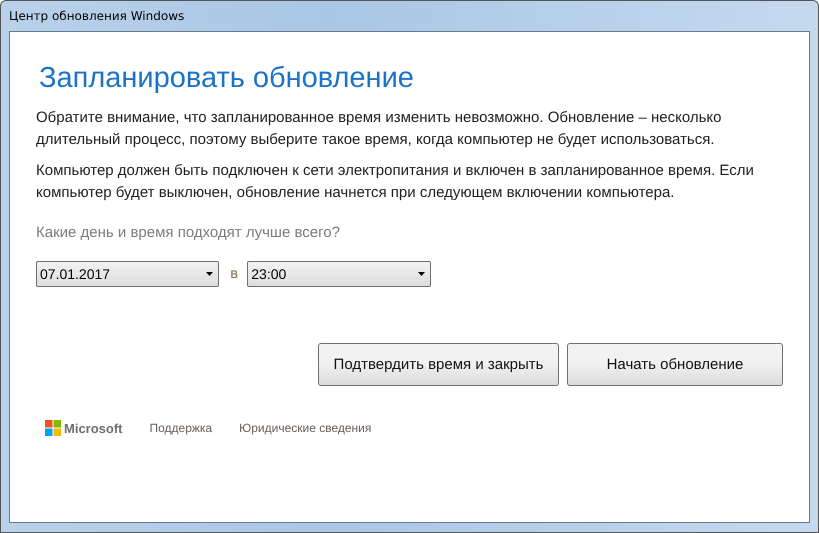 The width and height of the screenshot is (819, 533). Describe the element at coordinates (53, 428) in the screenshot. I see `windows-logo-icon` at that location.